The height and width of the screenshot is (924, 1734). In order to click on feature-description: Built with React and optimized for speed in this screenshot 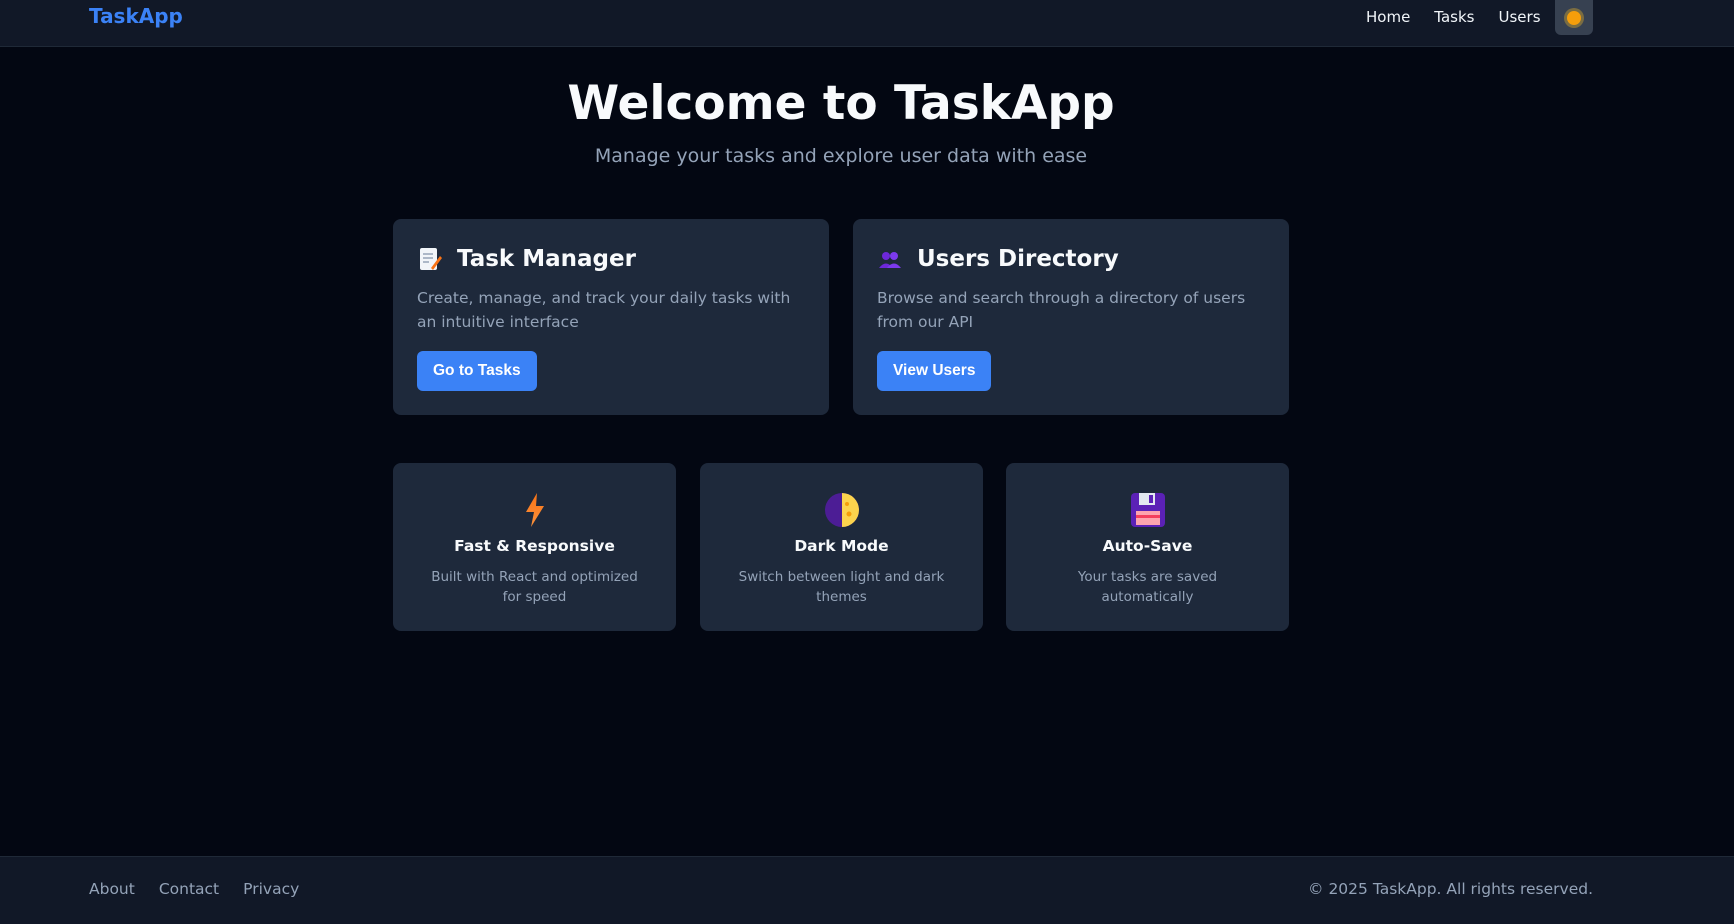, I will do `click(534, 587)`.